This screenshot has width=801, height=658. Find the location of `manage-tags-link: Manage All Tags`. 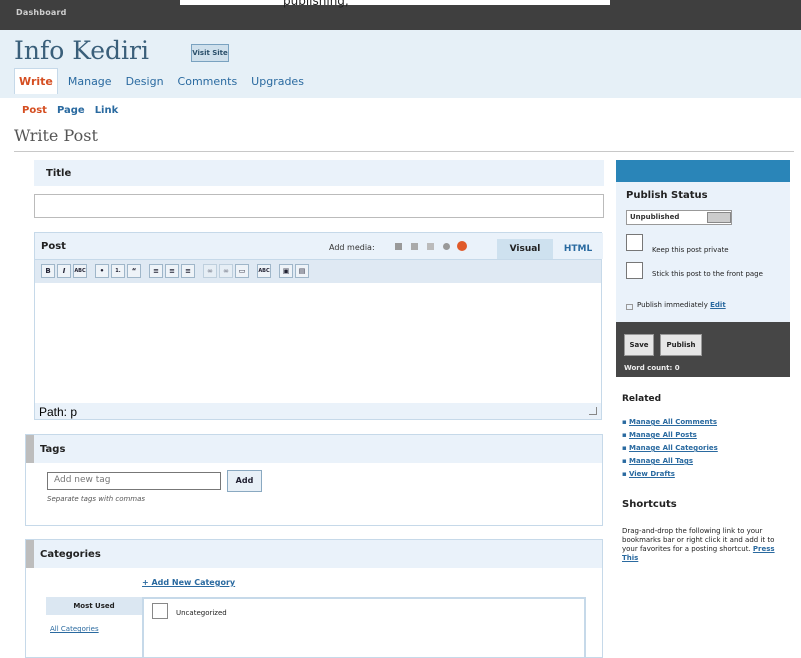

manage-tags-link: Manage All Tags is located at coordinates (661, 461).